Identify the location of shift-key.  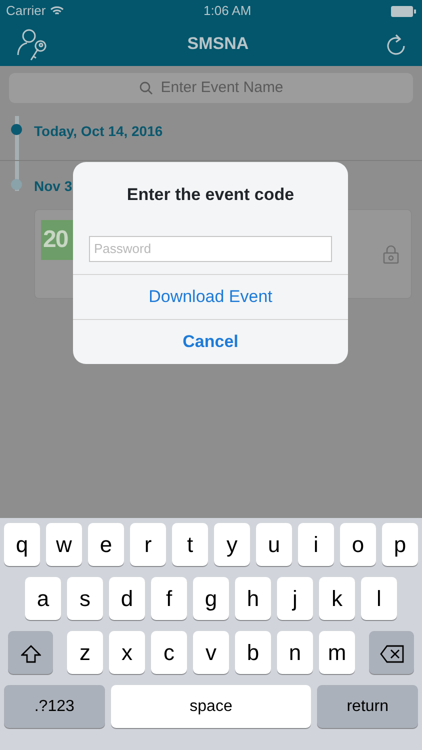
(30, 652).